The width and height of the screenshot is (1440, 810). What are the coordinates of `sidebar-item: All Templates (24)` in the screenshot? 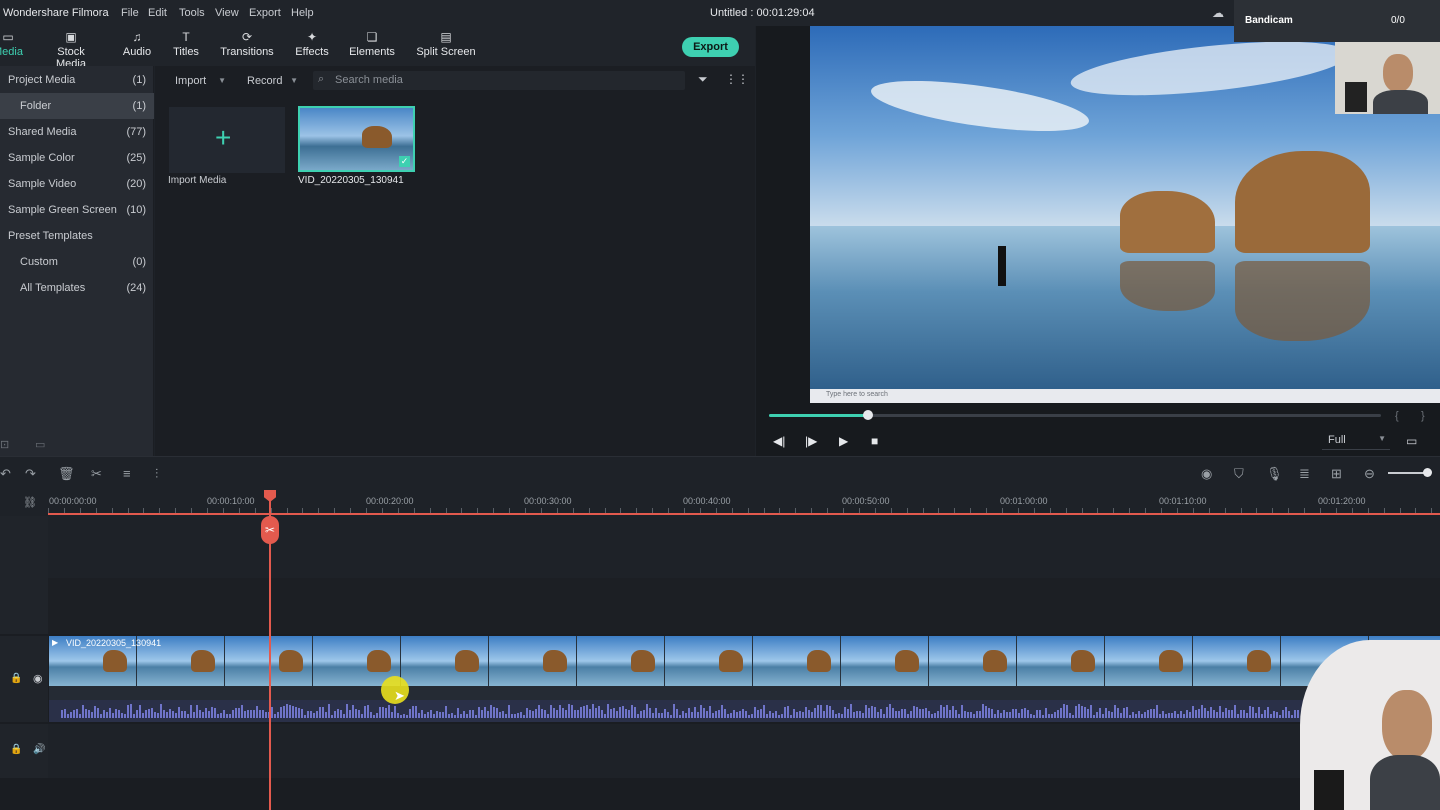 It's located at (77, 288).